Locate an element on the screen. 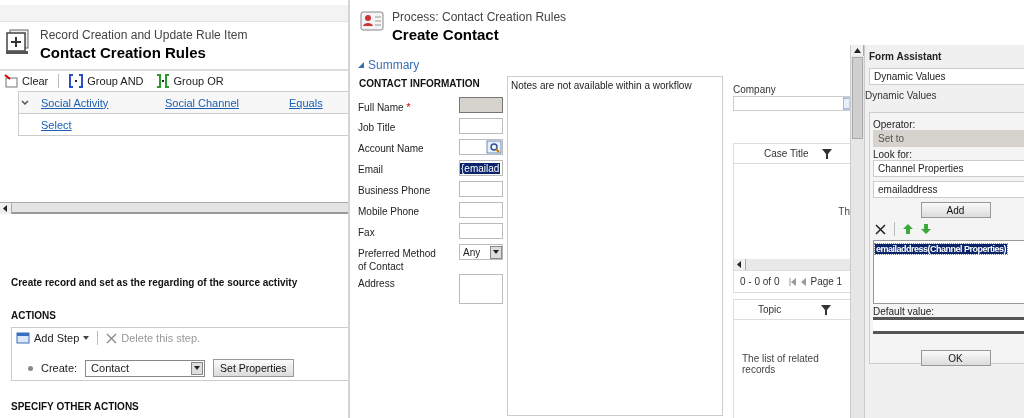  text-area is located at coordinates (481, 289).